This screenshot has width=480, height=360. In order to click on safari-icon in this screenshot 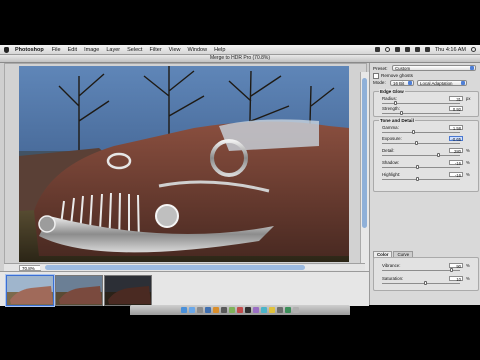, I will do `click(192, 310)`.